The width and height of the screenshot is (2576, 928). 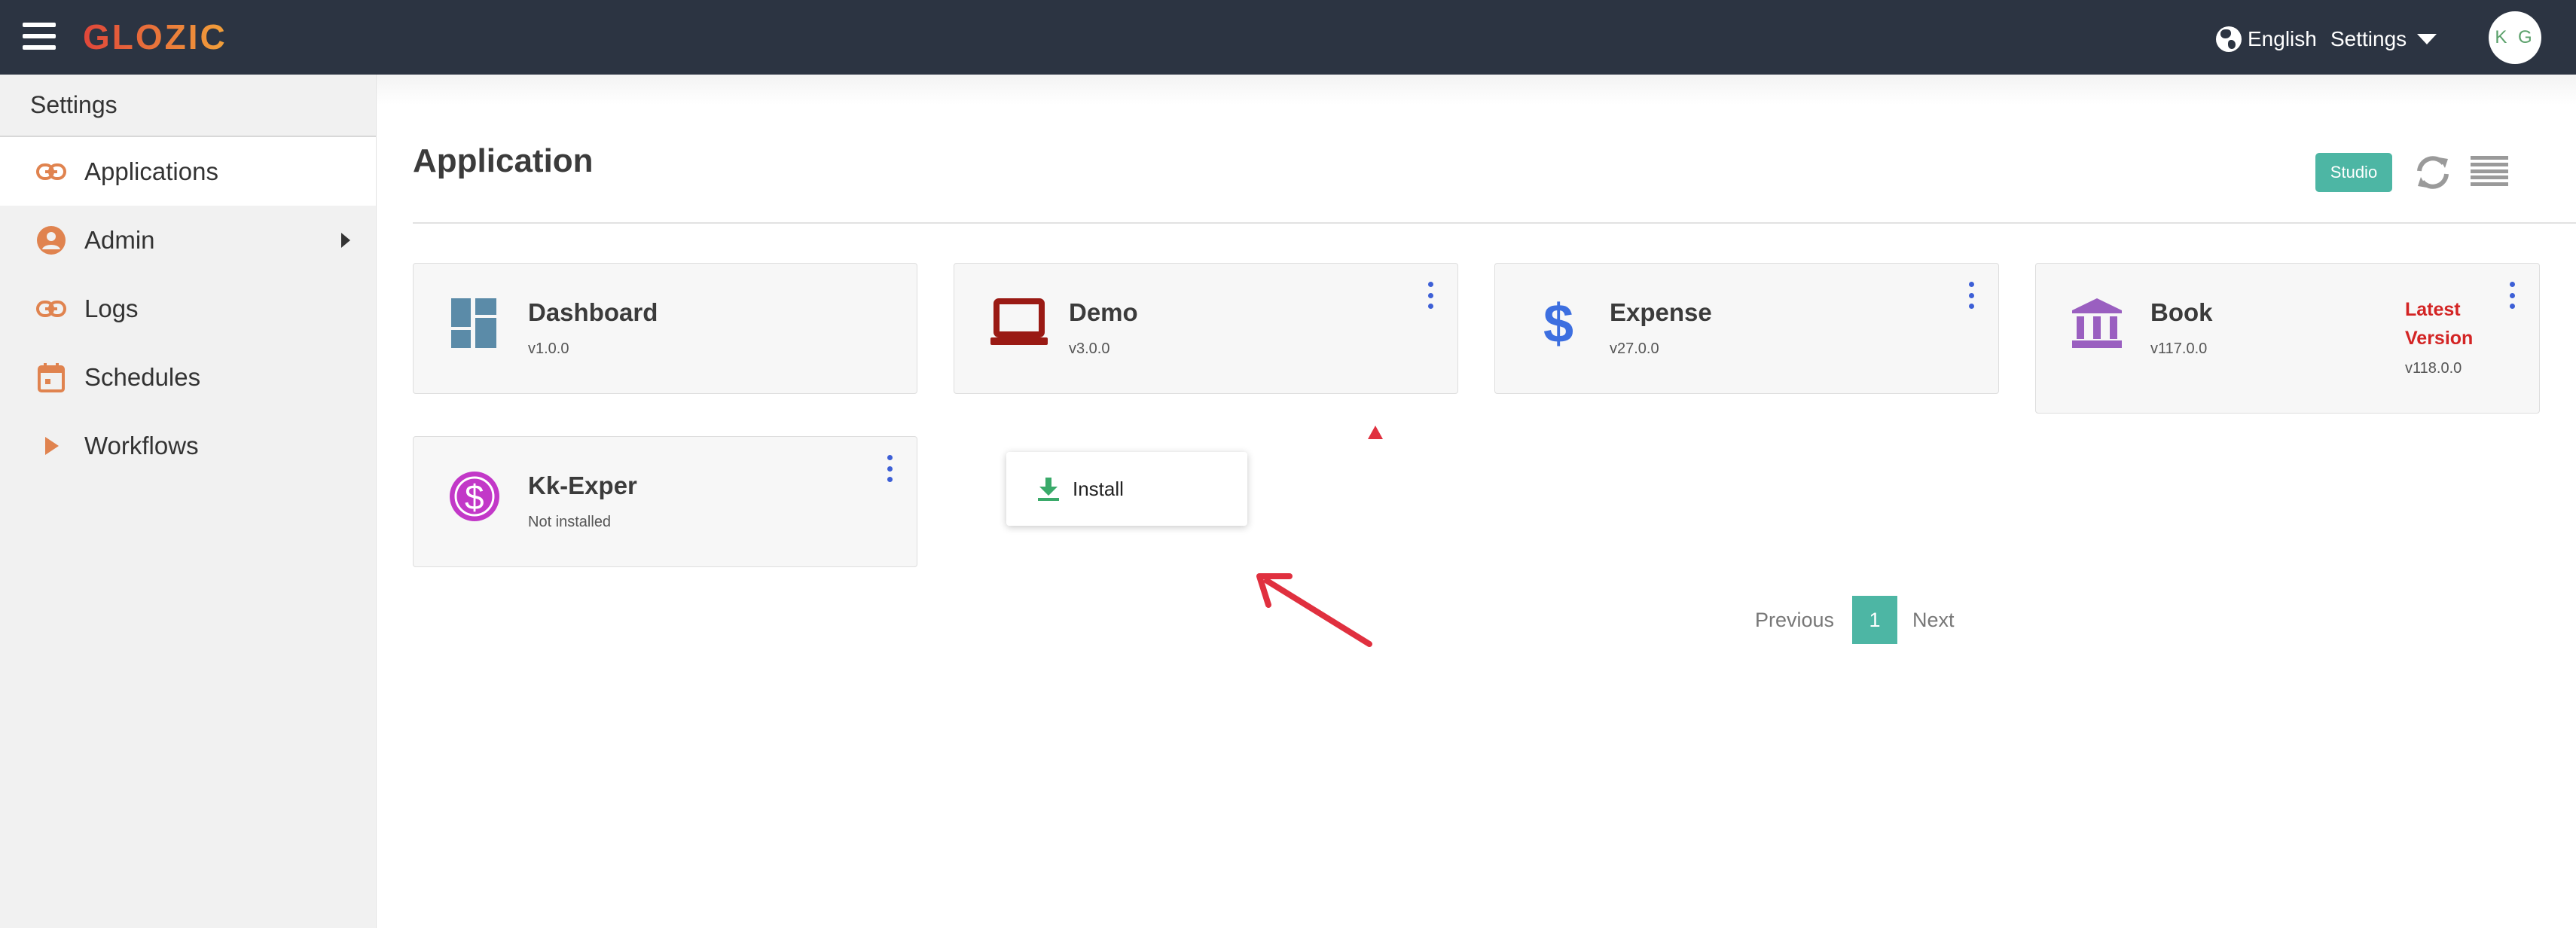 What do you see at coordinates (51, 377) in the screenshot?
I see `calendar-icon` at bounding box center [51, 377].